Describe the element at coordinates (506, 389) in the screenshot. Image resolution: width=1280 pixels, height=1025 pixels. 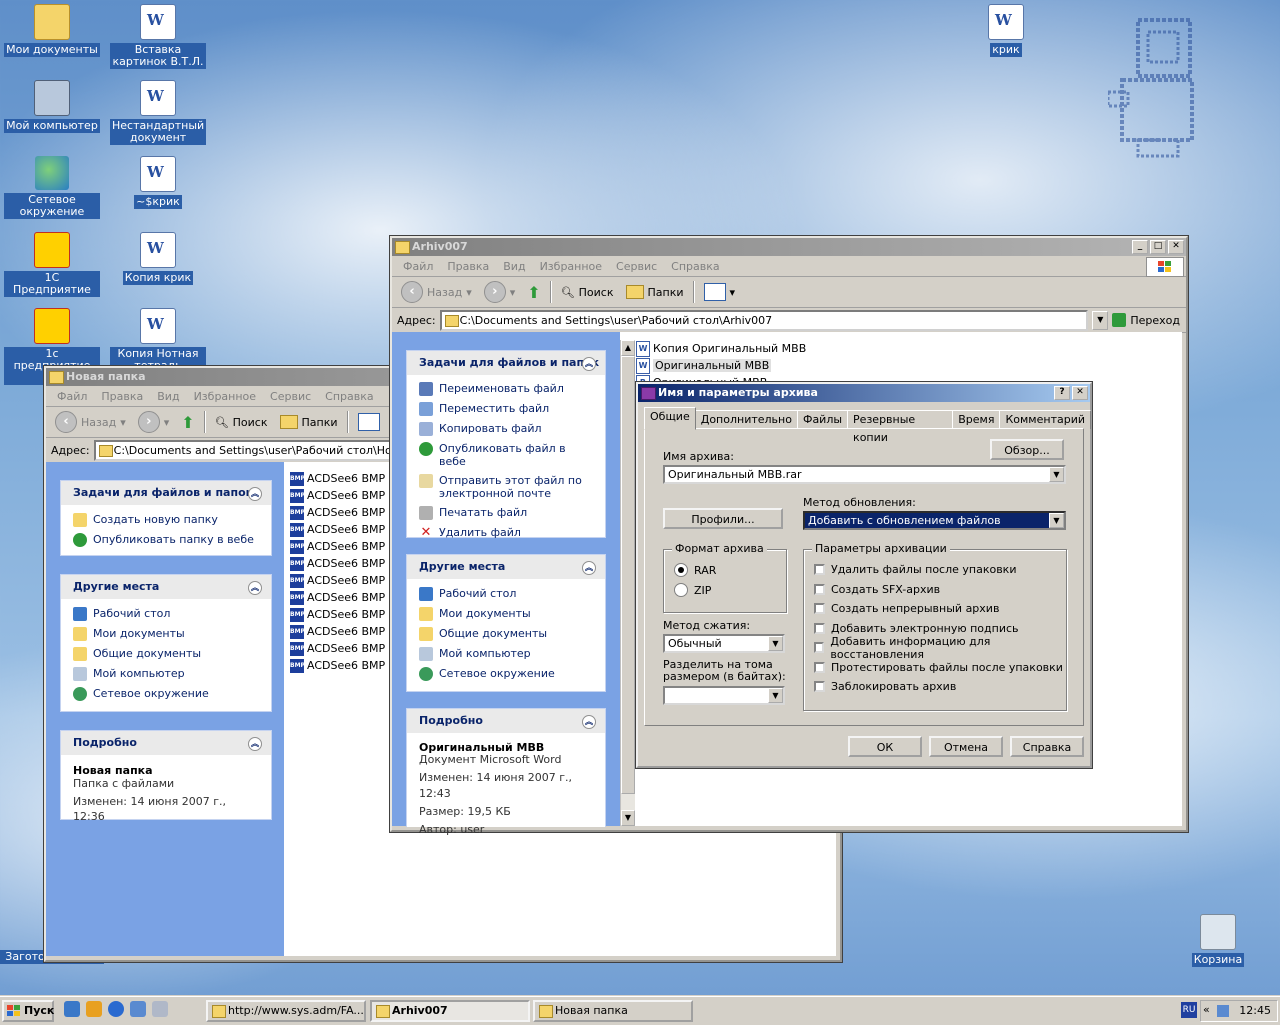
I see `task-rename: Переименовать файл` at that location.